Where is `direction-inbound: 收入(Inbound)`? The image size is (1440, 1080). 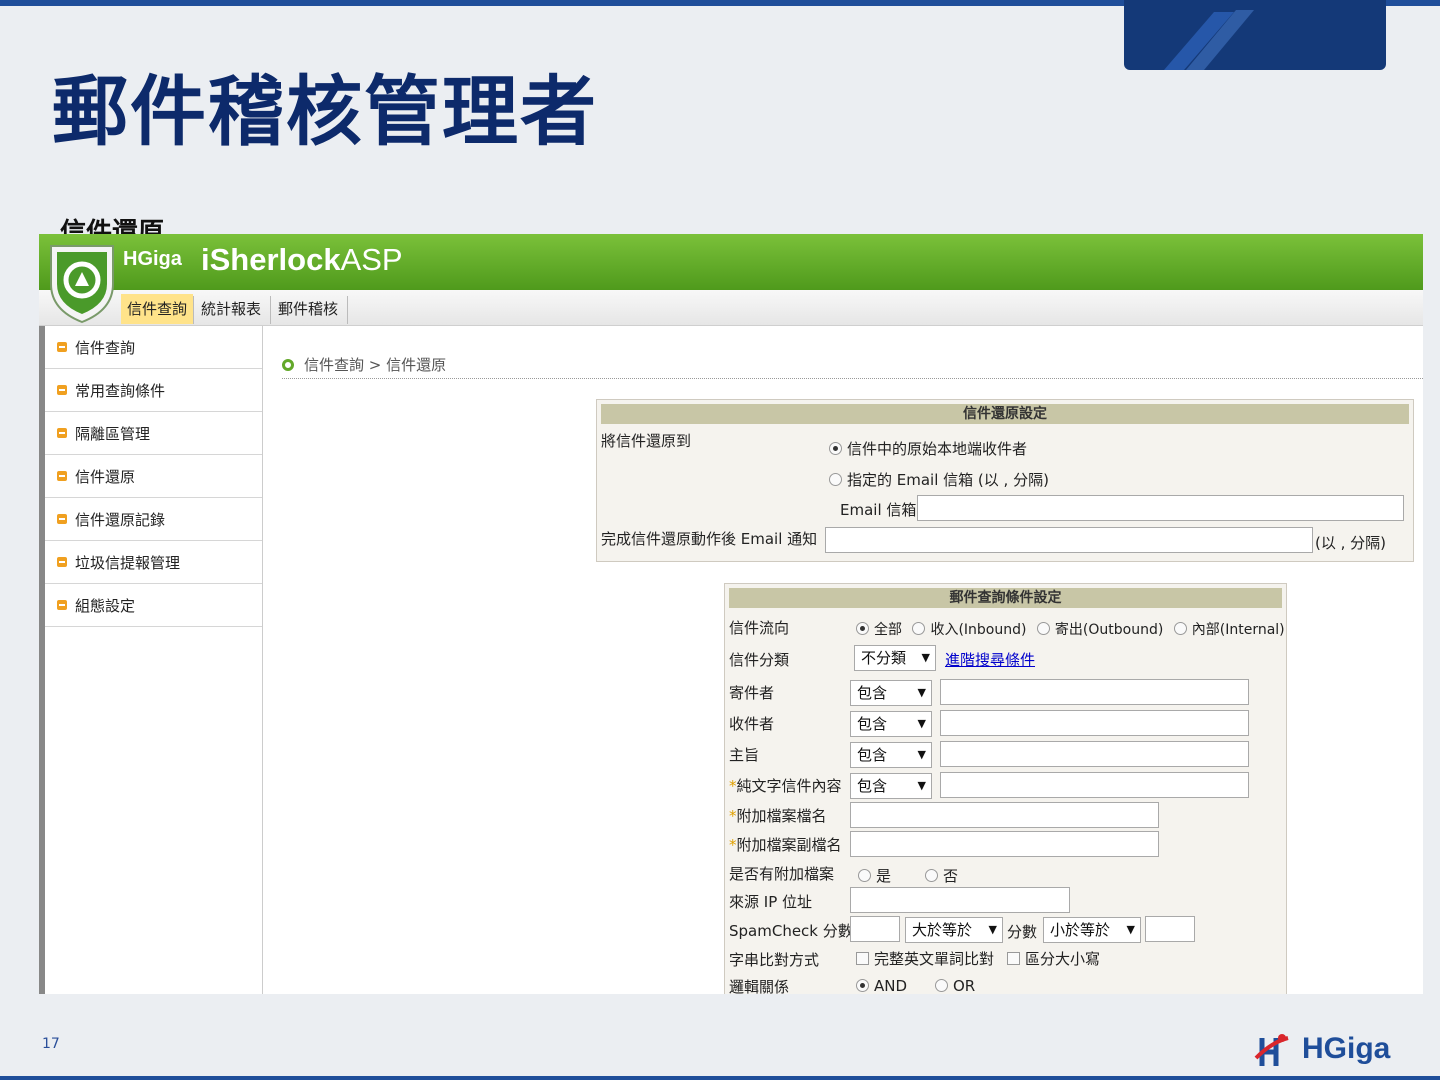
direction-inbound: 收入(Inbound) is located at coordinates (969, 630).